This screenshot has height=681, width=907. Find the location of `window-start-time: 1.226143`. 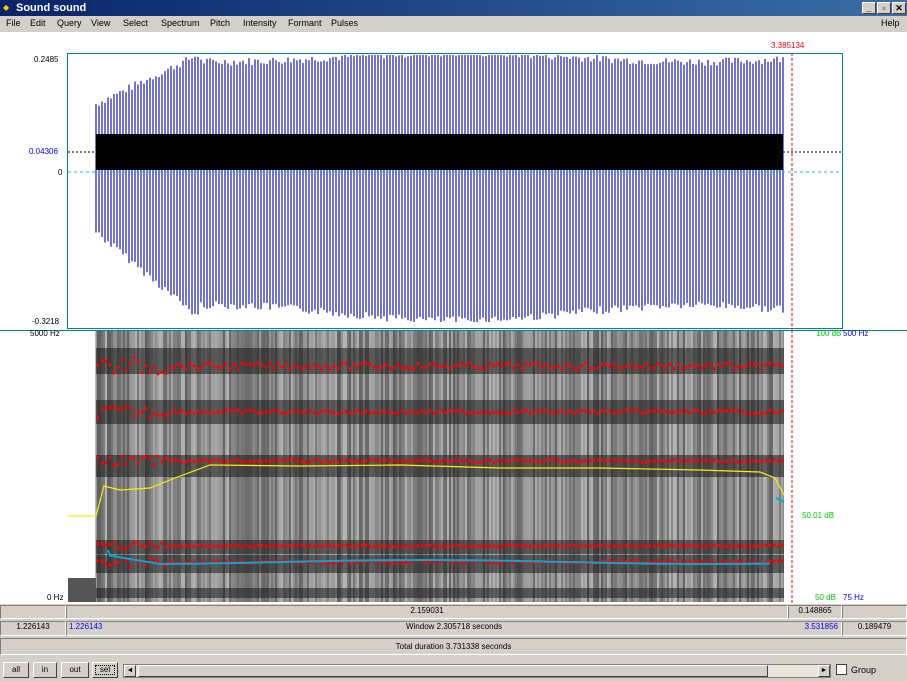

window-start-time: 1.226143 is located at coordinates (86, 626).